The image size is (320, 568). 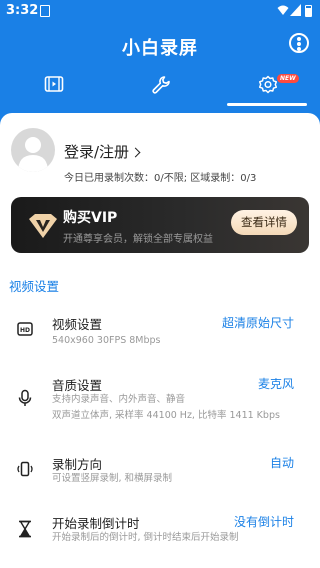 I want to click on tab-settings: NEW, so click(x=267, y=90).